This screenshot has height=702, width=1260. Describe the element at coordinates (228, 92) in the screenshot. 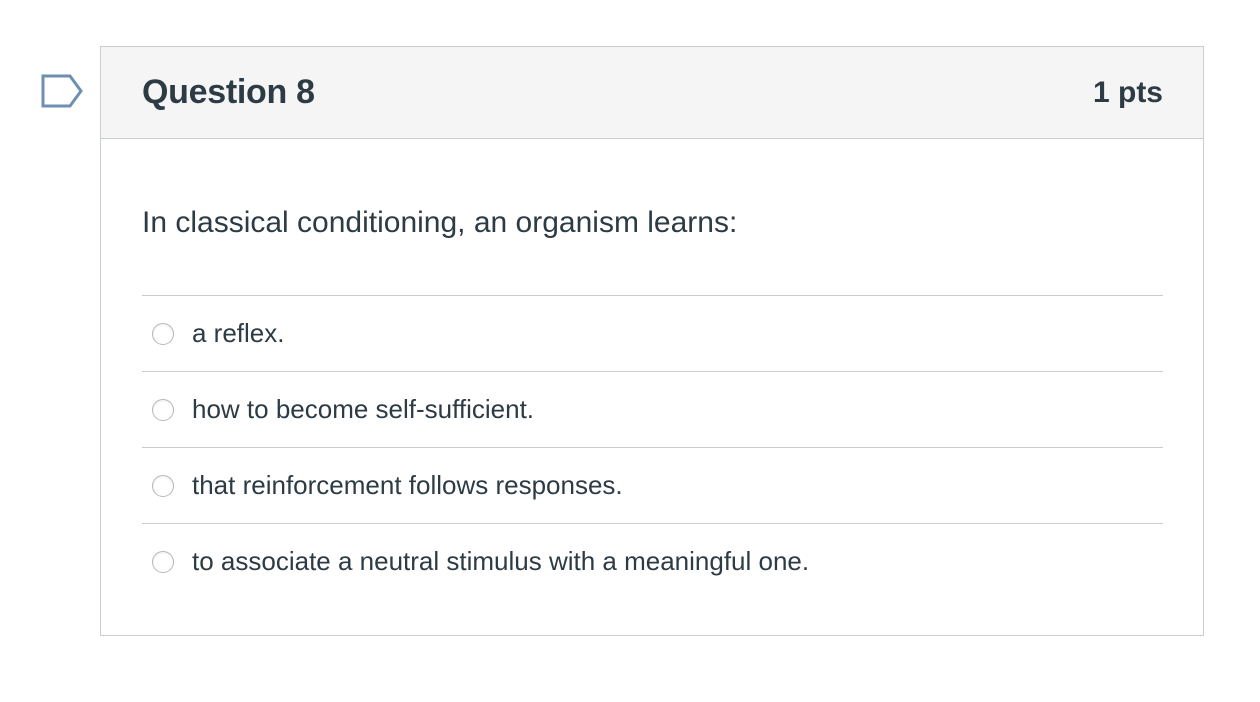

I see `question-title: Question 8` at that location.